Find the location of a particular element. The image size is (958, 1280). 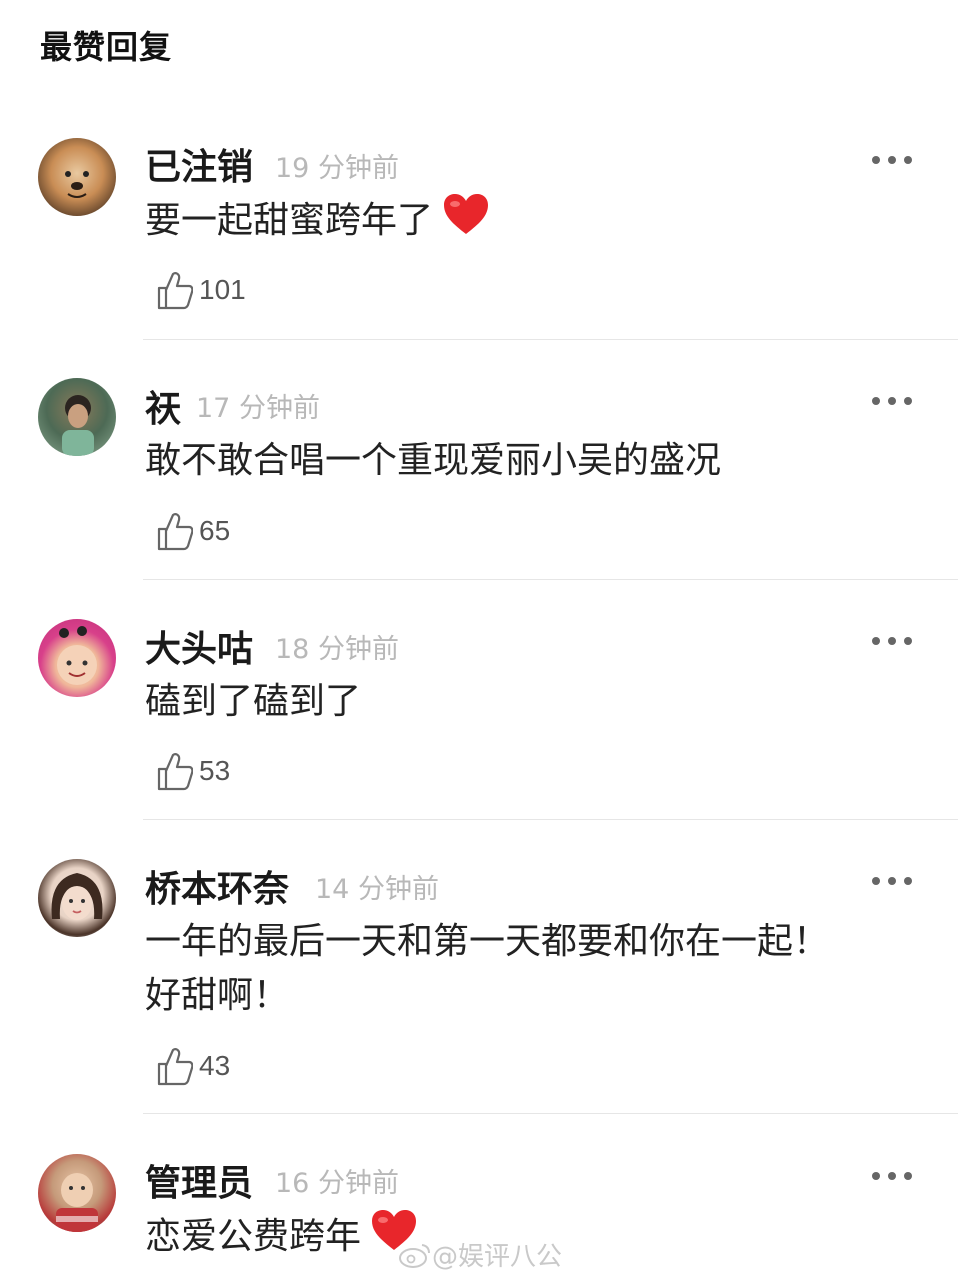

comment-text-line-2: 好甜啊！ is located at coordinates (217, 995).